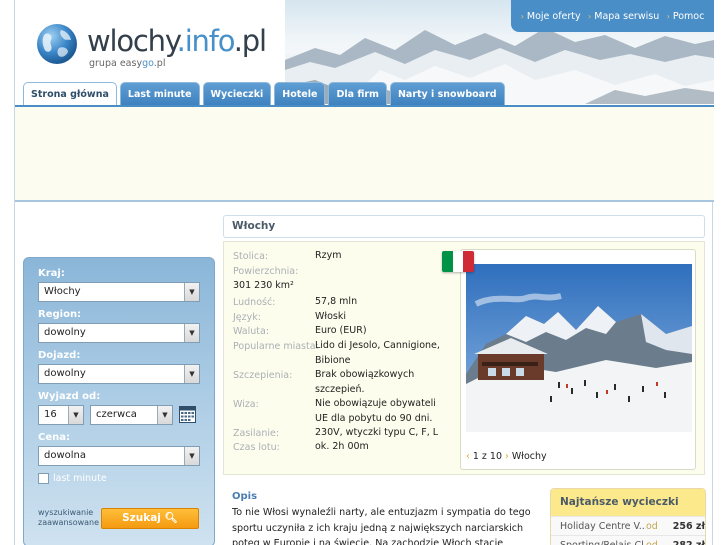  Describe the element at coordinates (254, 302) in the screenshot. I see `fact-label-population: Ludność:` at that location.